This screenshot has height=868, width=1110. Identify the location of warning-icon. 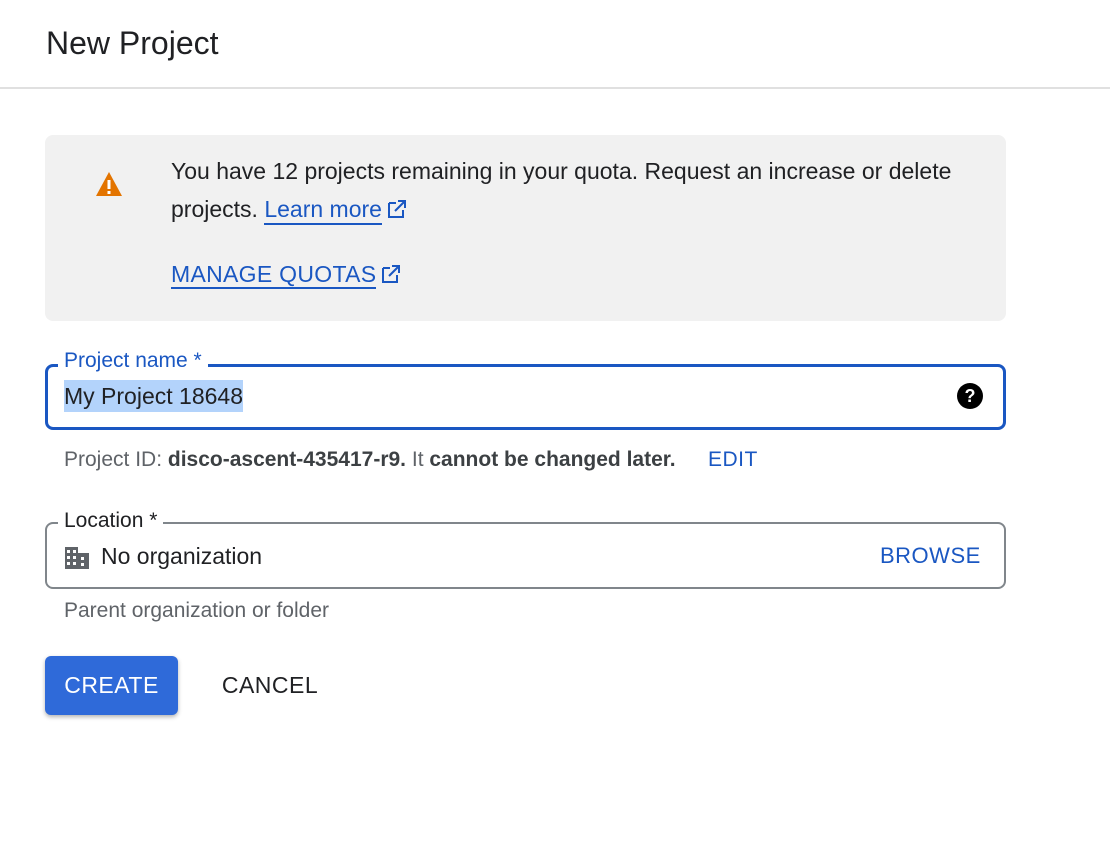
(109, 184).